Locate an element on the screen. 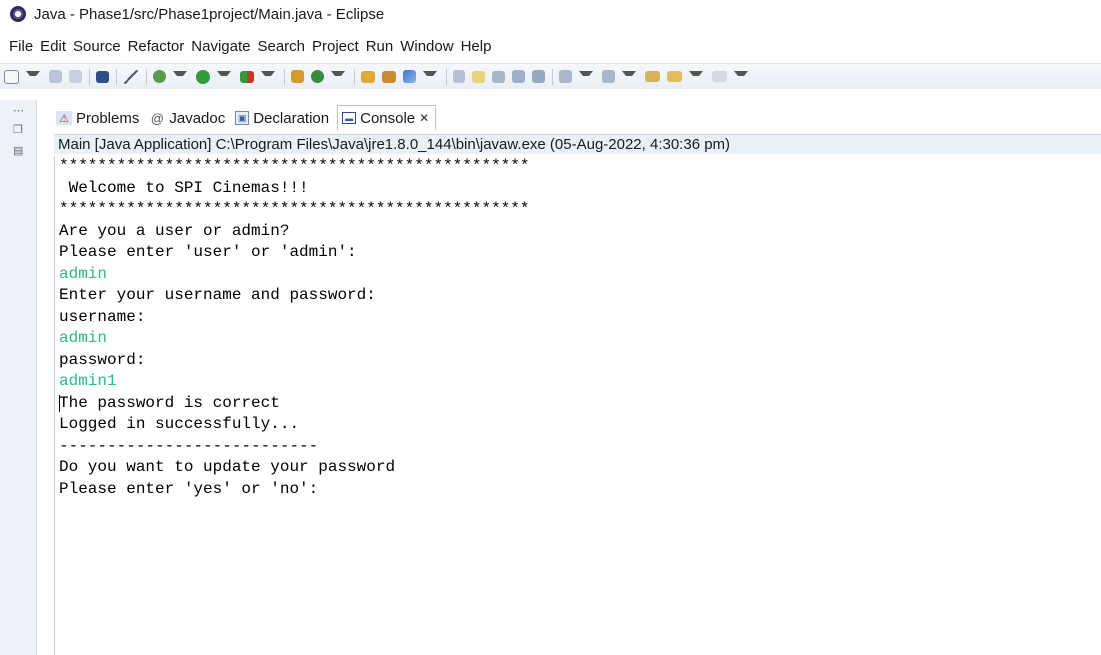 This screenshot has width=1101, height=655. console-line: Please enter 'user' or 'admin': is located at coordinates (208, 252).